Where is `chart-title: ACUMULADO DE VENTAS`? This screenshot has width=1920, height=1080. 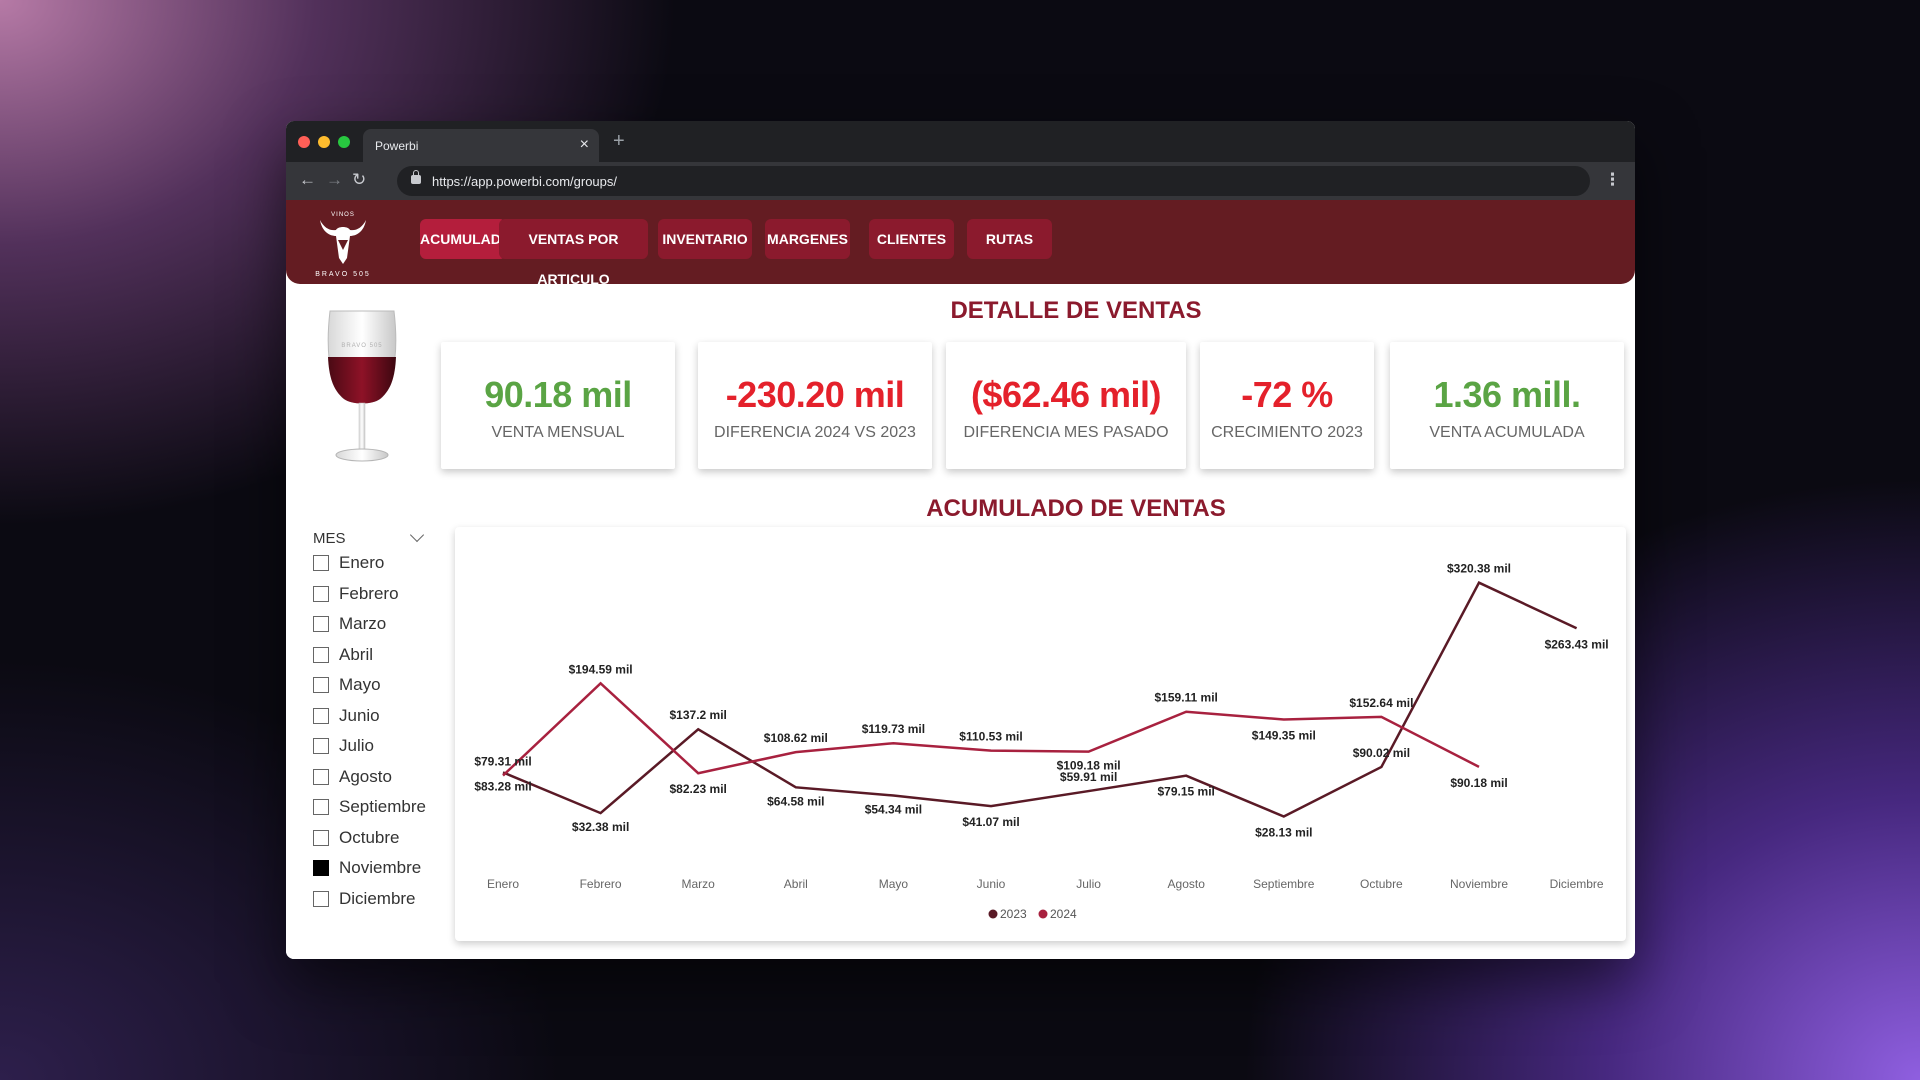
chart-title: ACUMULADO DE VENTAS is located at coordinates (1076, 508).